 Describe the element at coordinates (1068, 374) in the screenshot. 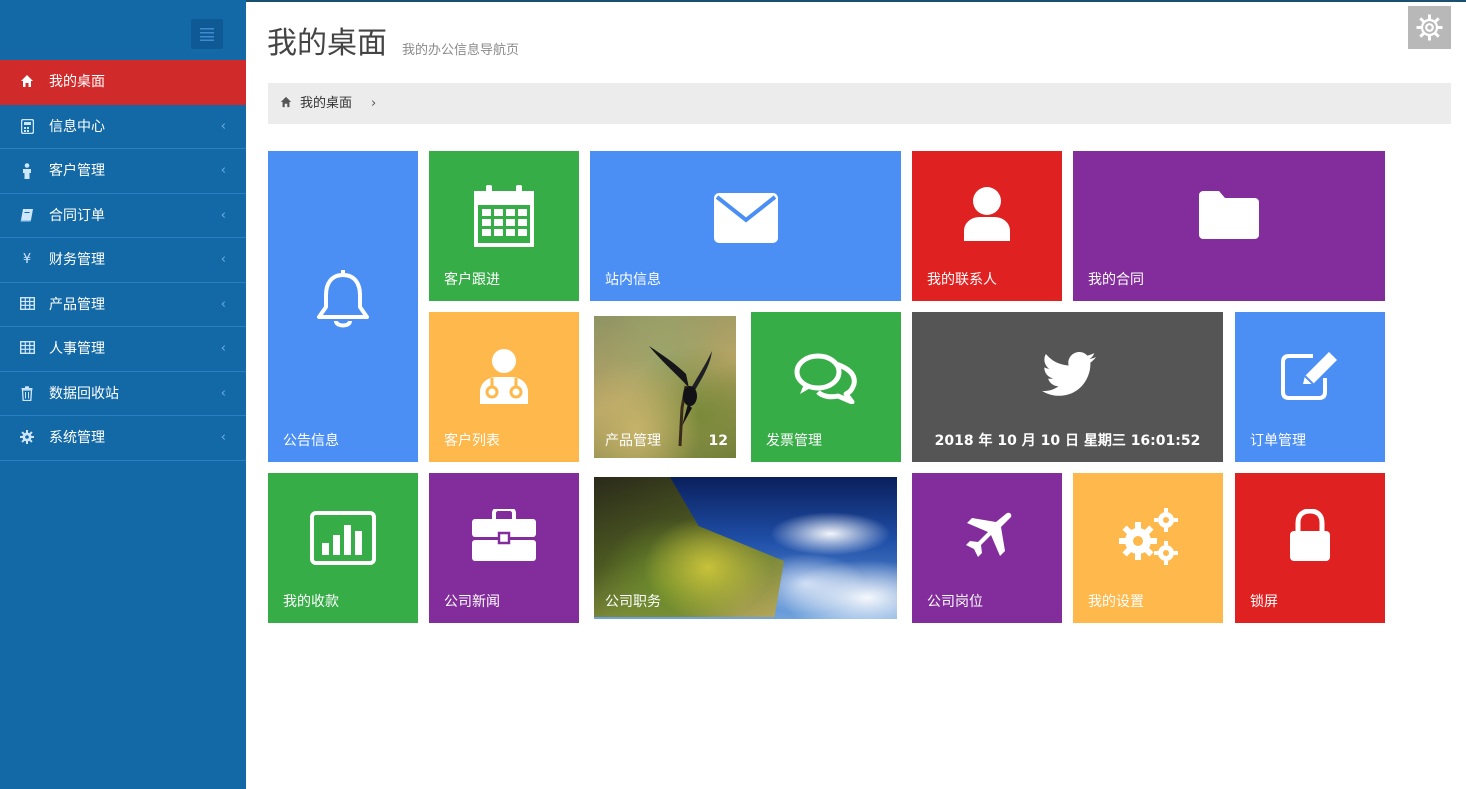

I see `twitter-bird-icon` at that location.